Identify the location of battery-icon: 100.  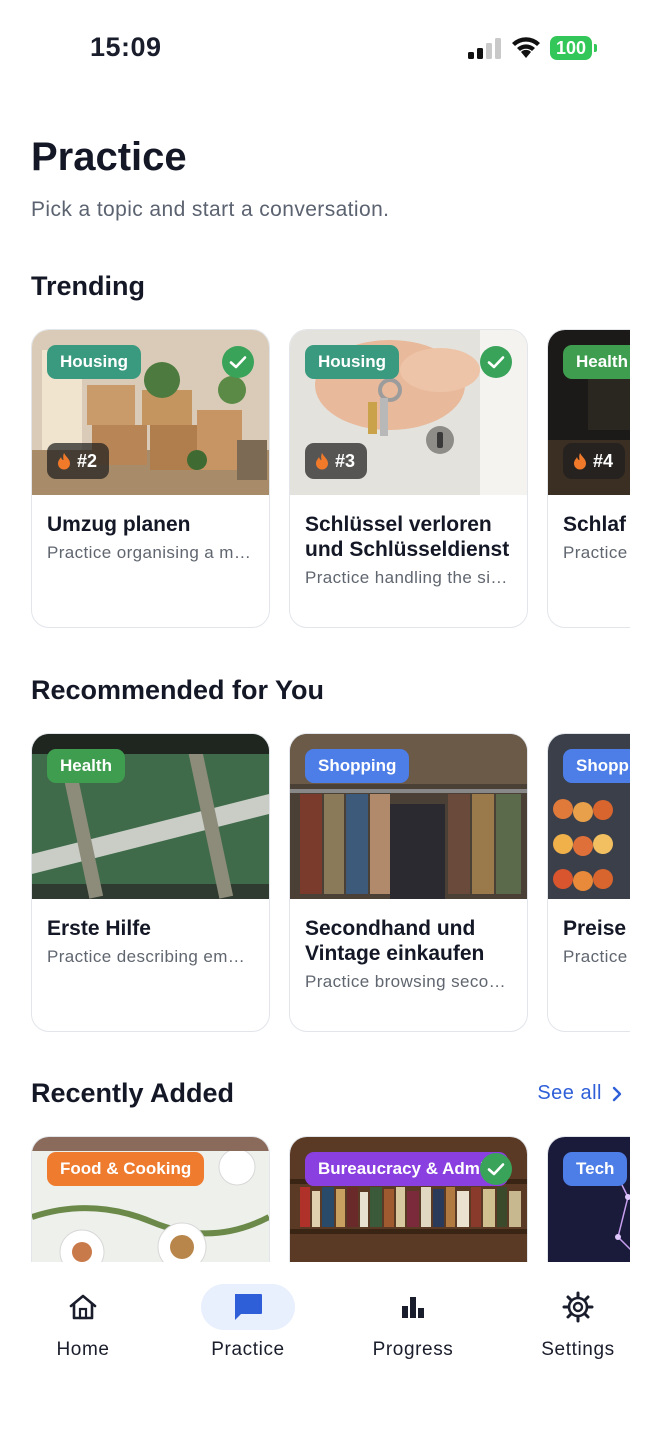
(575, 49).